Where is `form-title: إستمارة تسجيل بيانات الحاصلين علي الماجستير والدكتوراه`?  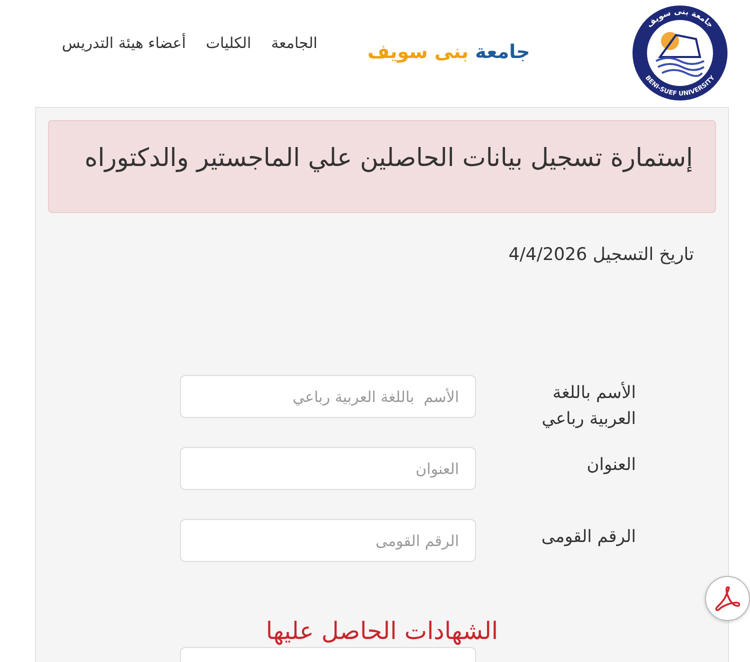
form-title: إستمارة تسجيل بيانات الحاصلين علي الماجستير والدكتوراه is located at coordinates (388, 158).